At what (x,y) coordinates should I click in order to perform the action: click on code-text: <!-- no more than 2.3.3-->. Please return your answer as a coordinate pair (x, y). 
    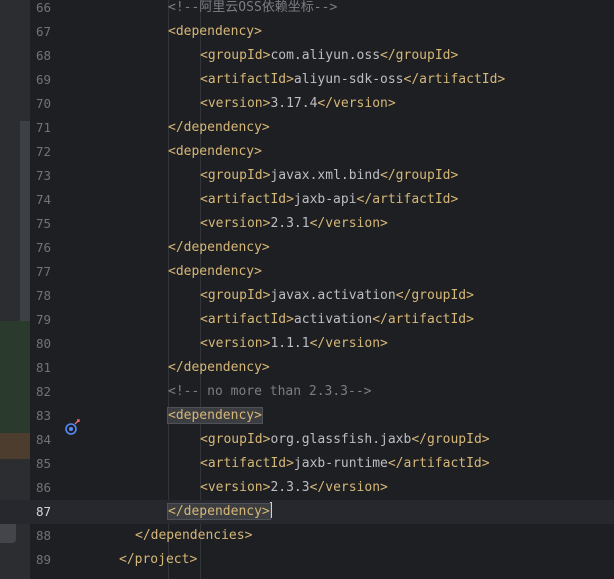
    Looking at the image, I should click on (270, 392).